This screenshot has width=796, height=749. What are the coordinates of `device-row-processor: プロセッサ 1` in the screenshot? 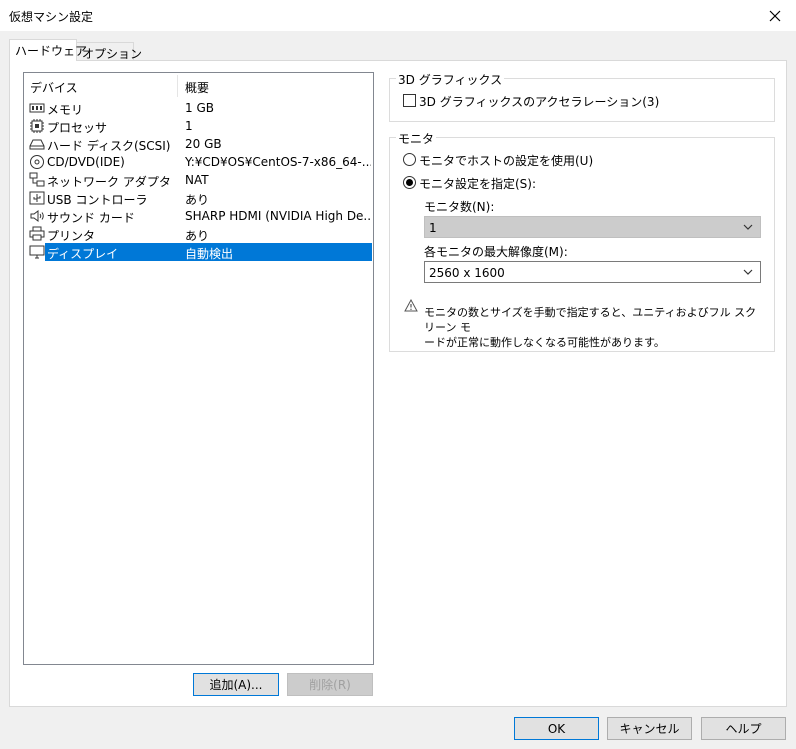 It's located at (198, 126).